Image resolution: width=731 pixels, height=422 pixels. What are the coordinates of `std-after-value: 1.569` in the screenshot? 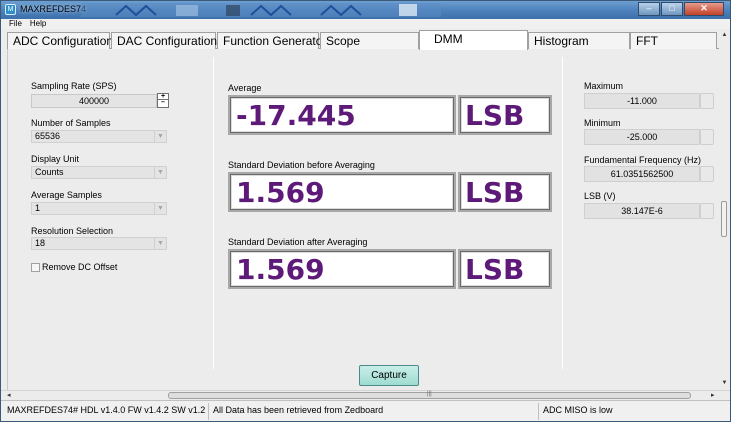 It's located at (280, 269).